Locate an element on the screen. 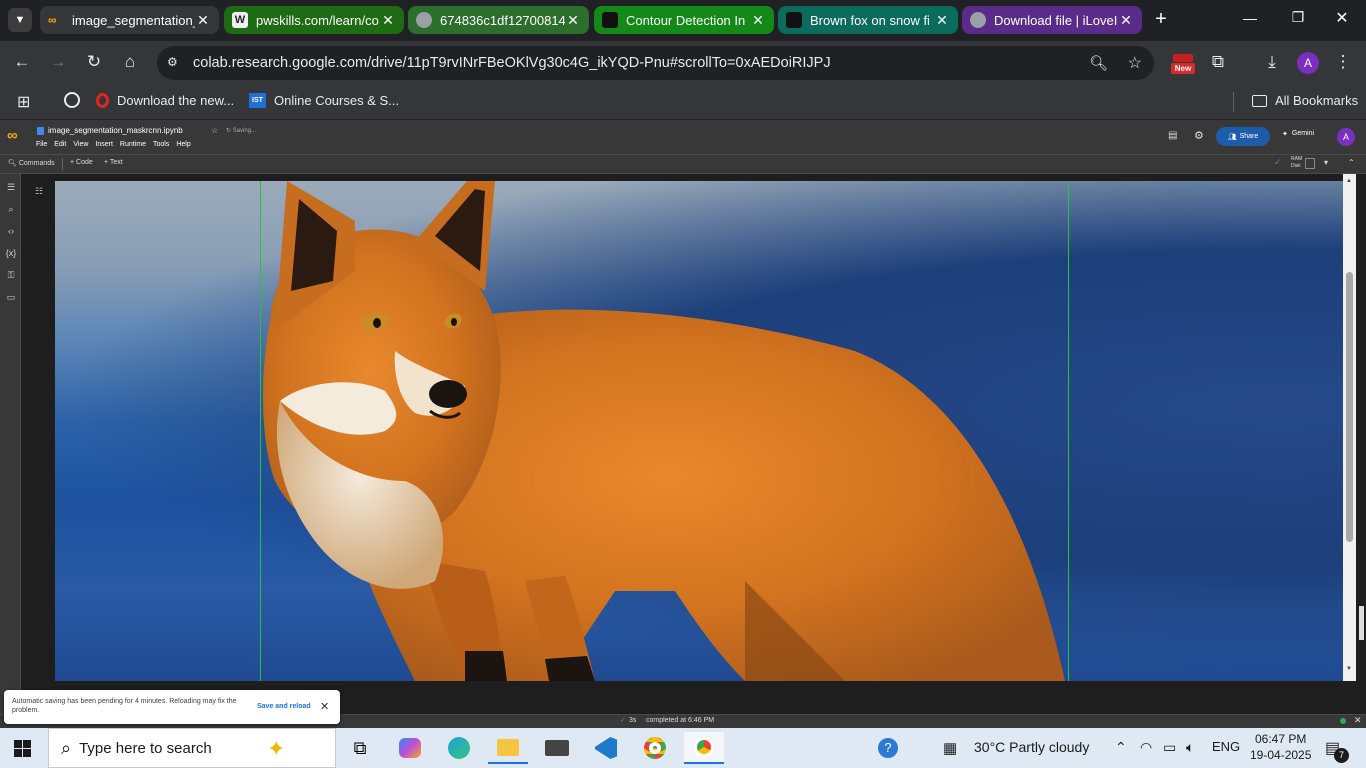 This screenshot has height=768, width=1366. share-button: 👥︎ Share is located at coordinates (1243, 136).